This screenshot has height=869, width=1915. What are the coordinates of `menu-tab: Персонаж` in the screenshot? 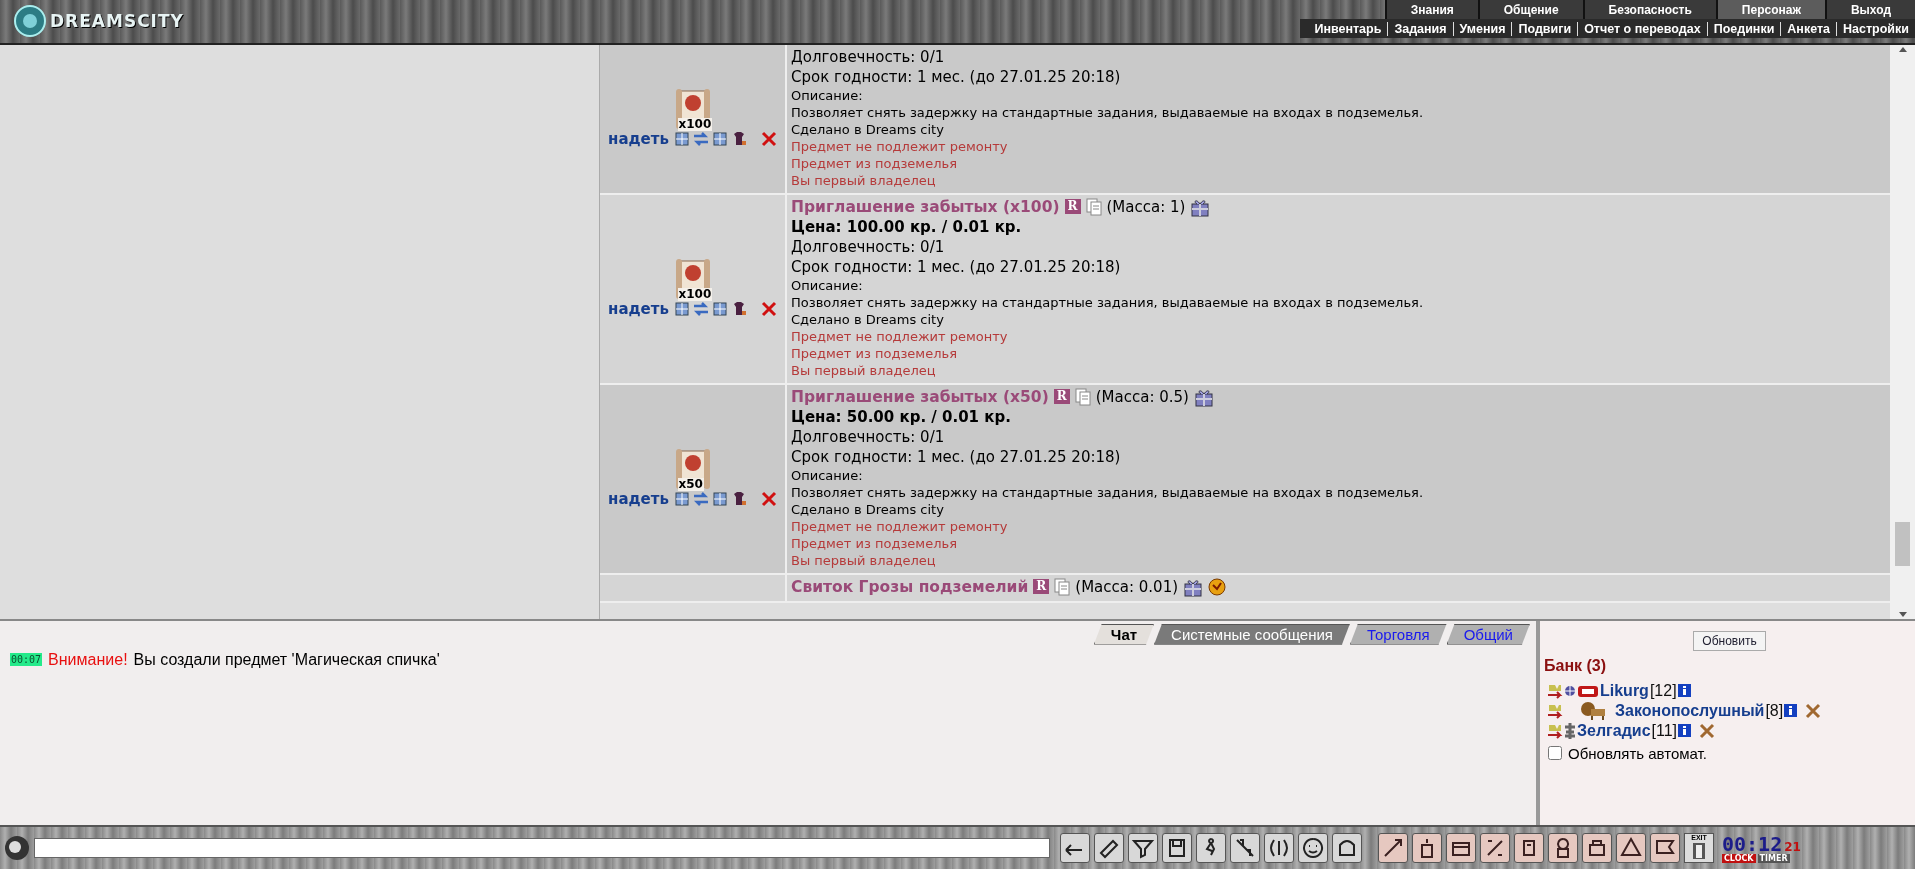 It's located at (1770, 9).